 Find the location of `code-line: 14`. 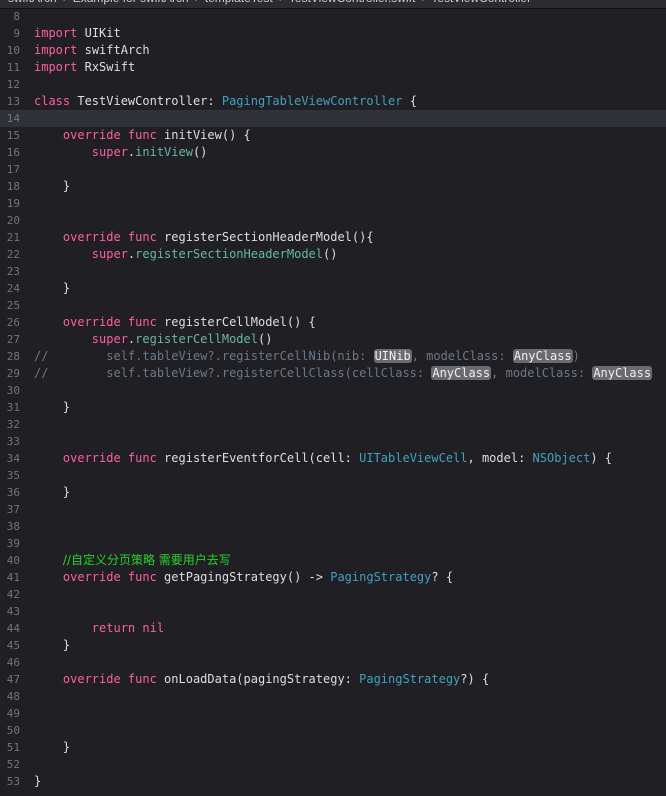

code-line: 14 is located at coordinates (333, 118).